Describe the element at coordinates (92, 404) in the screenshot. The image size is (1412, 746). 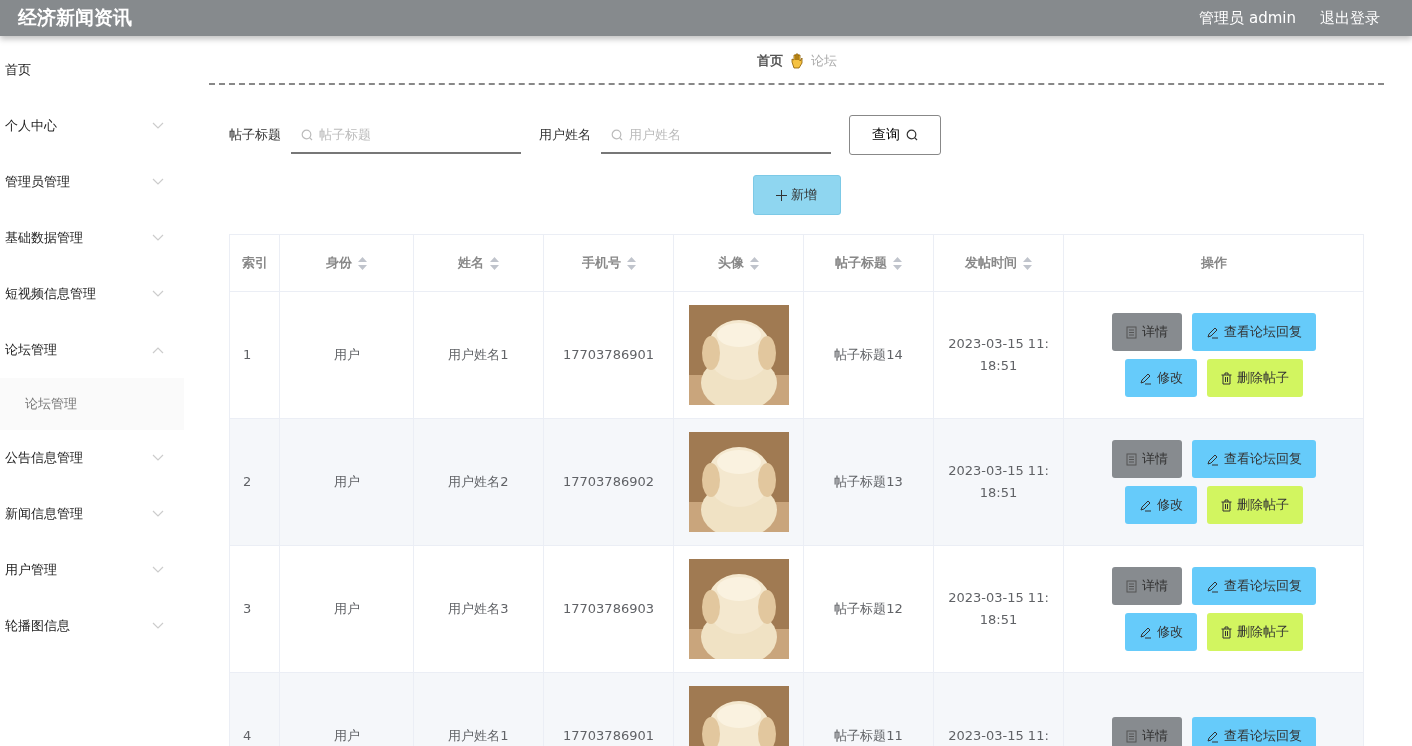
I see `sidebar-subitem: 论坛管理` at that location.